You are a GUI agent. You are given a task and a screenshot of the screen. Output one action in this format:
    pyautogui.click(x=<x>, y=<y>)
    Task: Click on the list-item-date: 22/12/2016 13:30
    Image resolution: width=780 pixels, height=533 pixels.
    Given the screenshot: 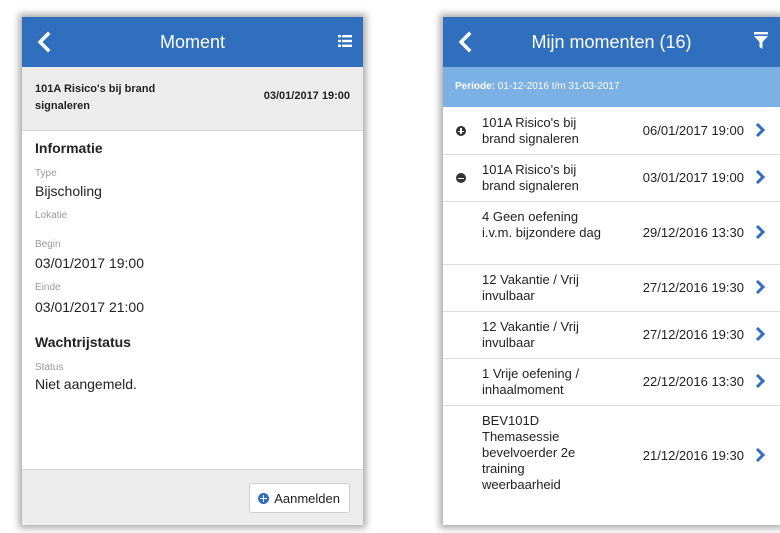 What is the action you would take?
    pyautogui.click(x=693, y=381)
    